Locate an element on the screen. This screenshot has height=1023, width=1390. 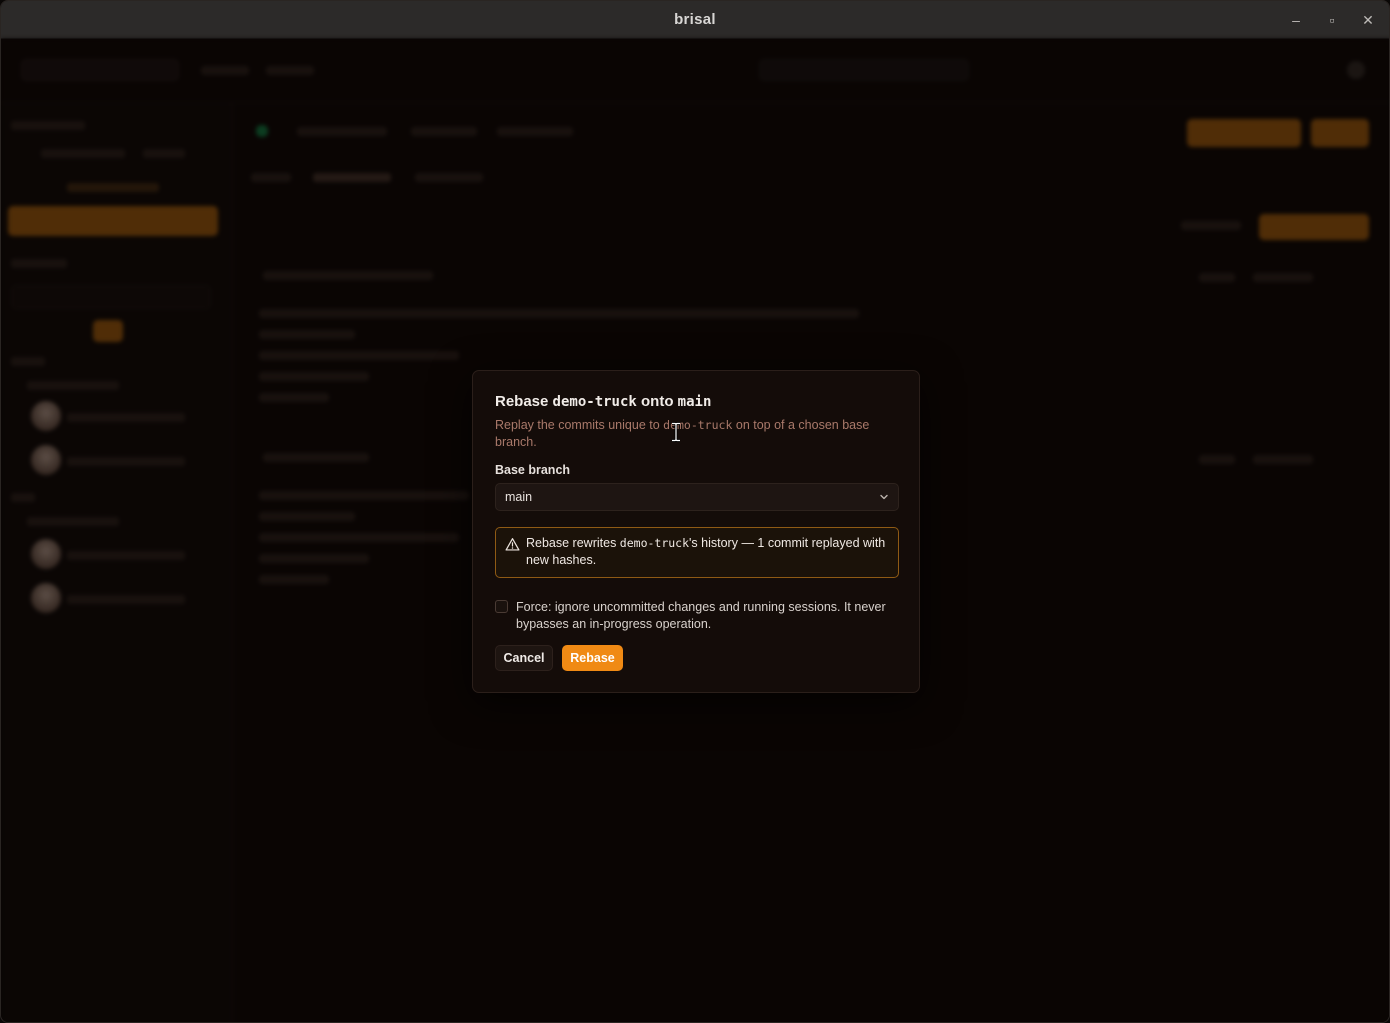
minimize-icon: – is located at coordinates (1296, 20).